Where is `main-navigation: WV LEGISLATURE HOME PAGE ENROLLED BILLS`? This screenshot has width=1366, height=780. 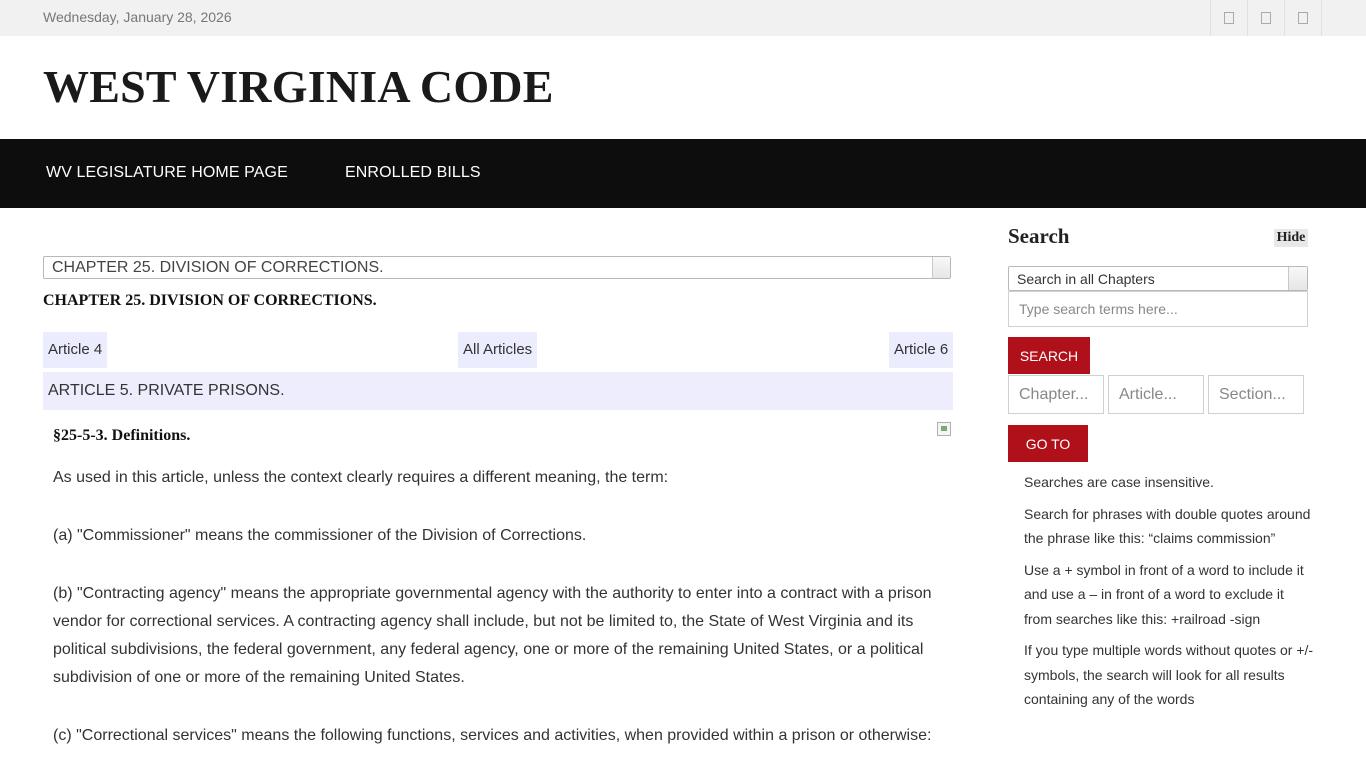
main-navigation: WV LEGISLATURE HOME PAGE ENROLLED BILLS is located at coordinates (683, 173).